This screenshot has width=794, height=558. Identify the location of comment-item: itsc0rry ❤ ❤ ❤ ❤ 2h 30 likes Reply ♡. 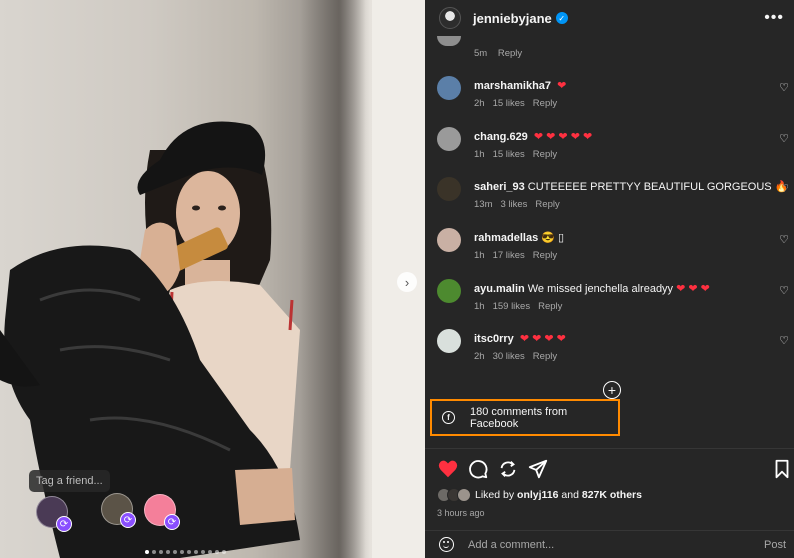
(613, 349).